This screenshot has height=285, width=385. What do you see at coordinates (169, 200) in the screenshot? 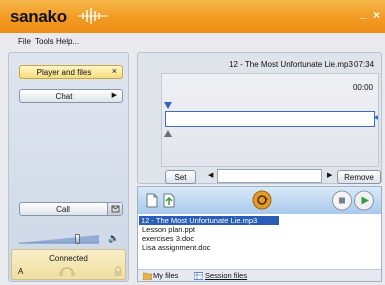
I see `open-file-icon` at bounding box center [169, 200].